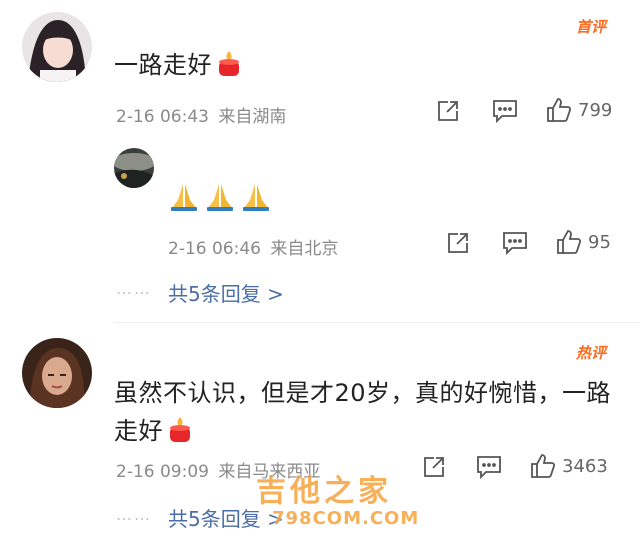  What do you see at coordinates (162, 472) in the screenshot?
I see `comment-time: 2-16 09:09` at bounding box center [162, 472].